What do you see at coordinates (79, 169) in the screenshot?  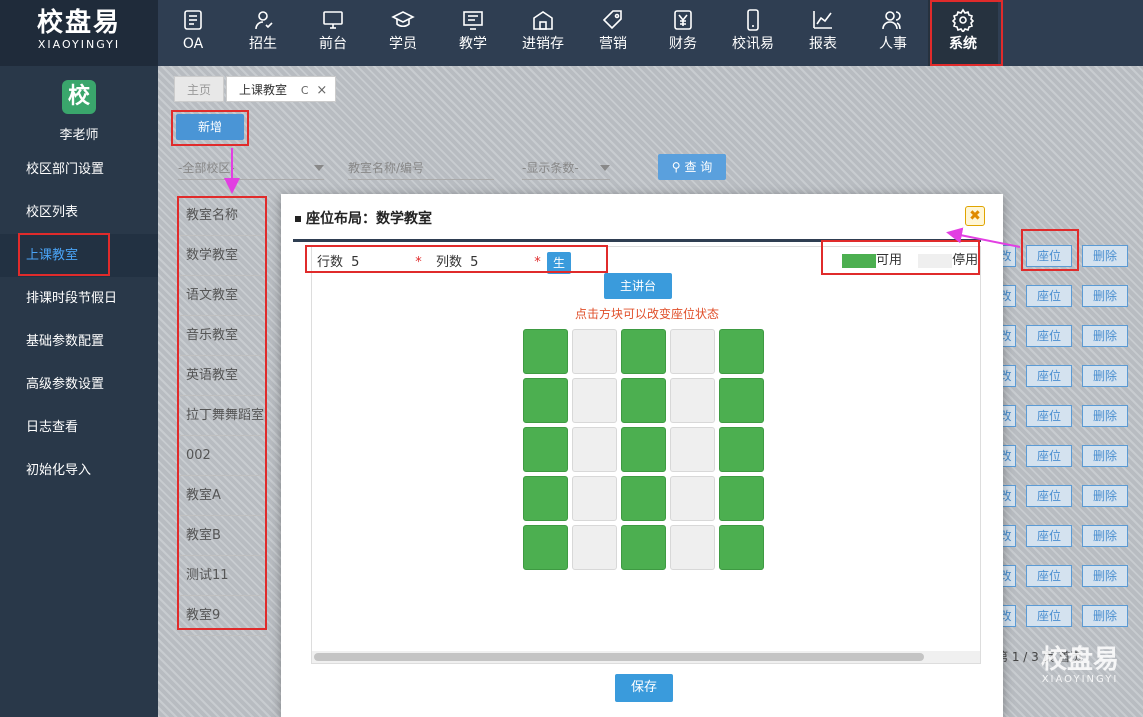 I see `sidebar-item-0: 校区部门设置` at bounding box center [79, 169].